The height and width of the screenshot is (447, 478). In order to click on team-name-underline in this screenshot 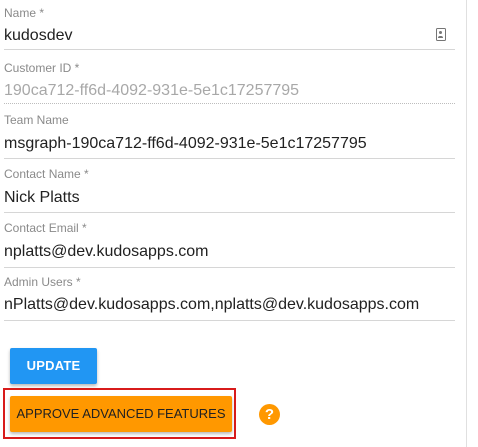, I will do `click(229, 158)`.